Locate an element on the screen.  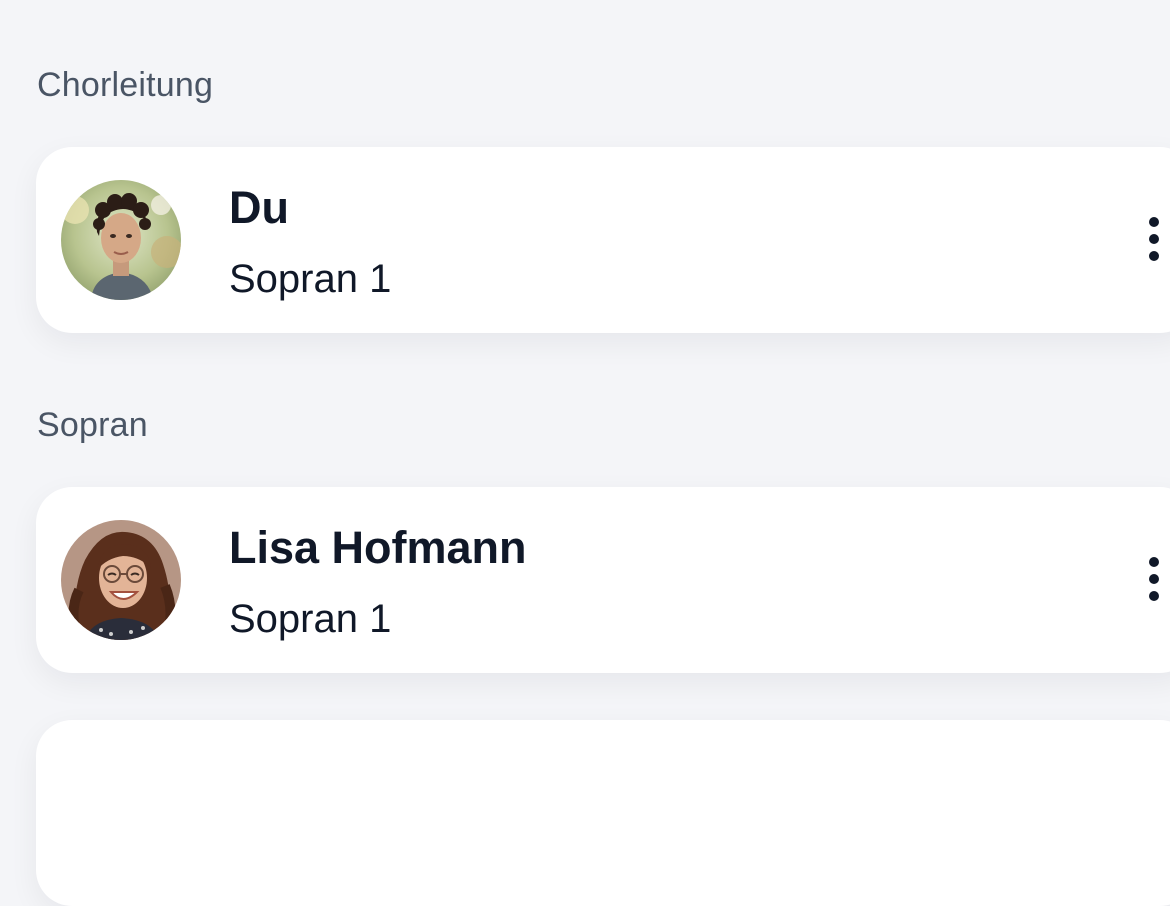
member-name: Lisa Hofmann is located at coordinates (378, 547).